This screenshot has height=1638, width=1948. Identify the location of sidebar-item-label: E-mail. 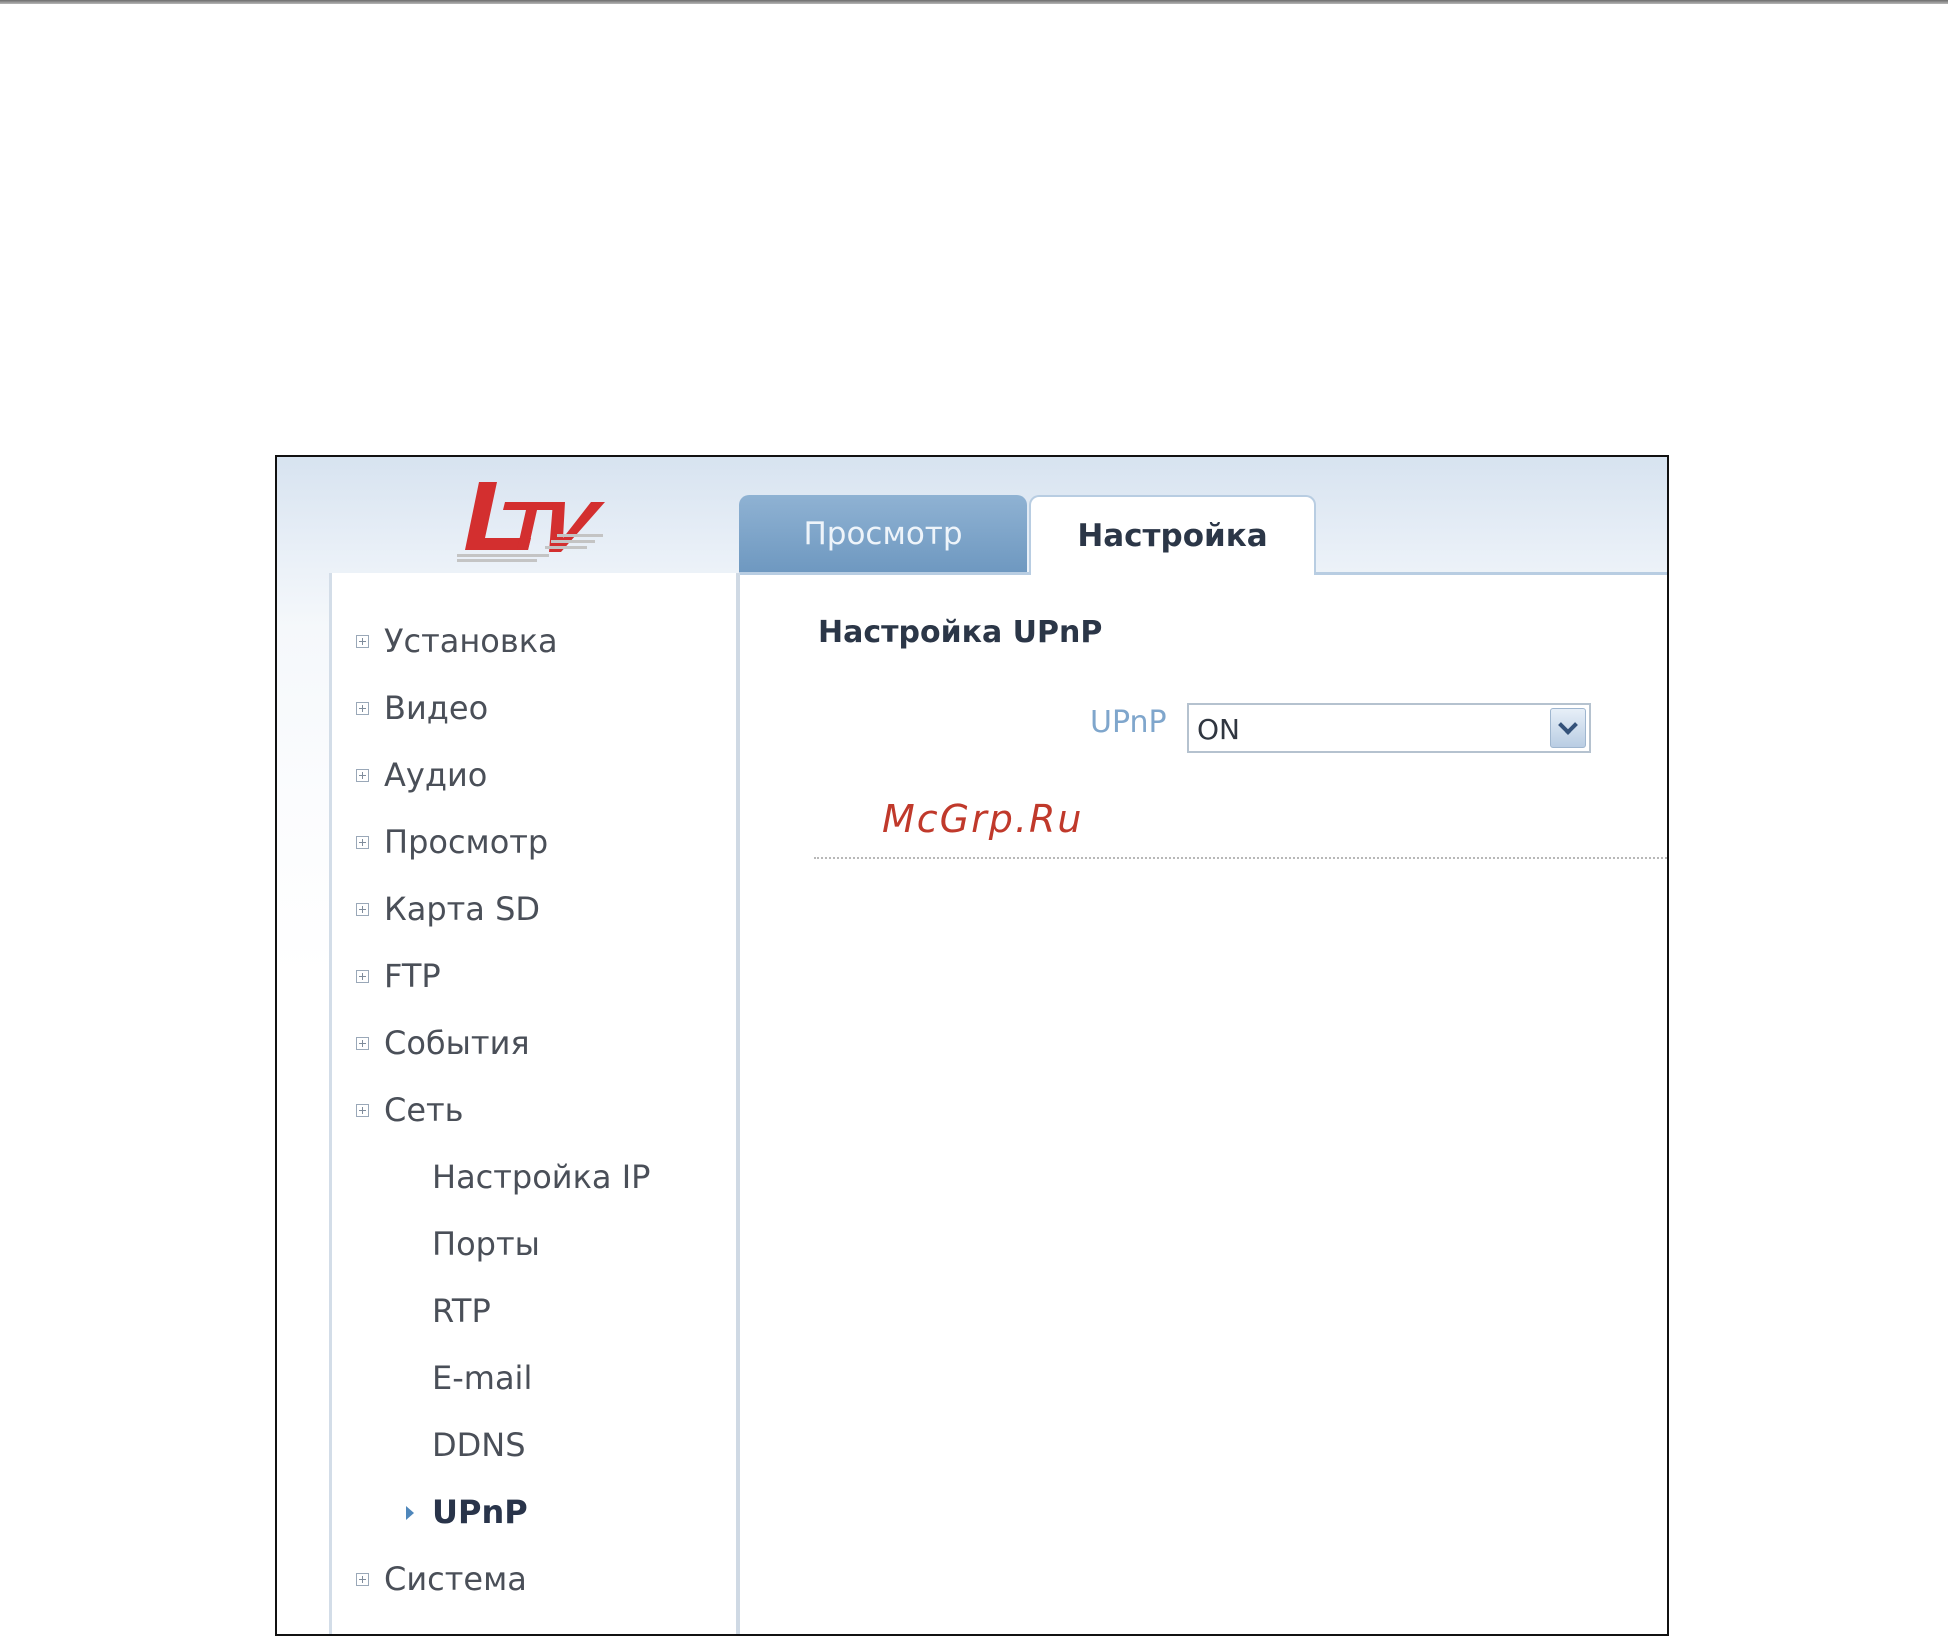
(482, 1378).